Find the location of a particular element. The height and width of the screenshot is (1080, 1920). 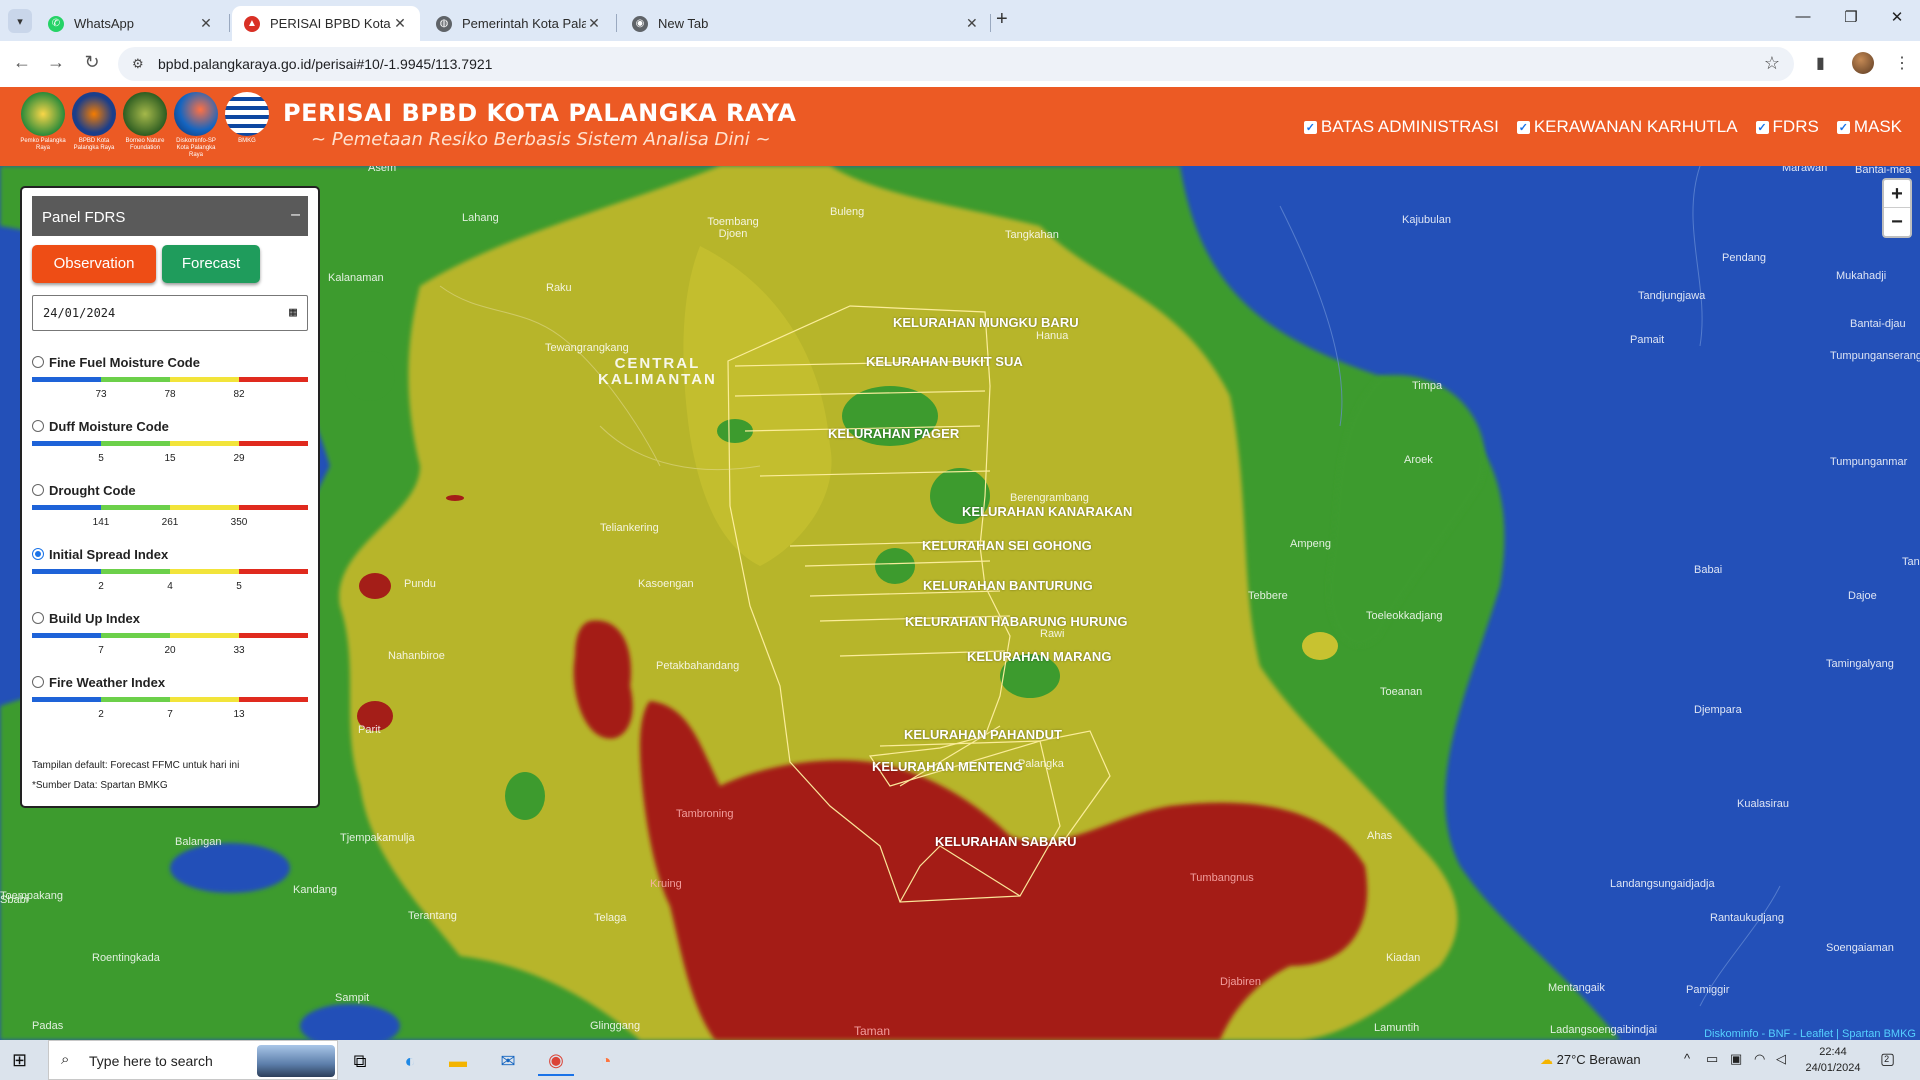

region-label: CENTRAL KALIMANTAN is located at coordinates (657, 371).